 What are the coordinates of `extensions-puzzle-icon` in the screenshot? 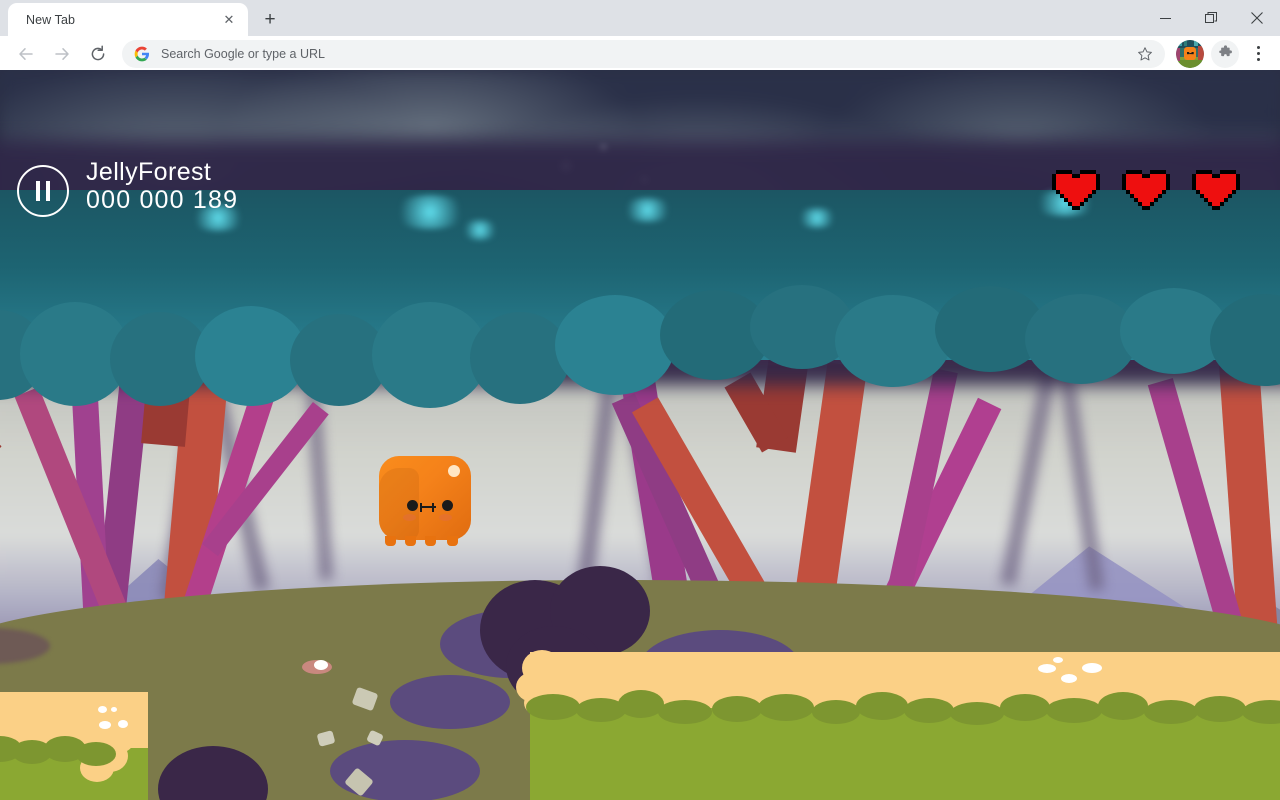 It's located at (1225, 53).